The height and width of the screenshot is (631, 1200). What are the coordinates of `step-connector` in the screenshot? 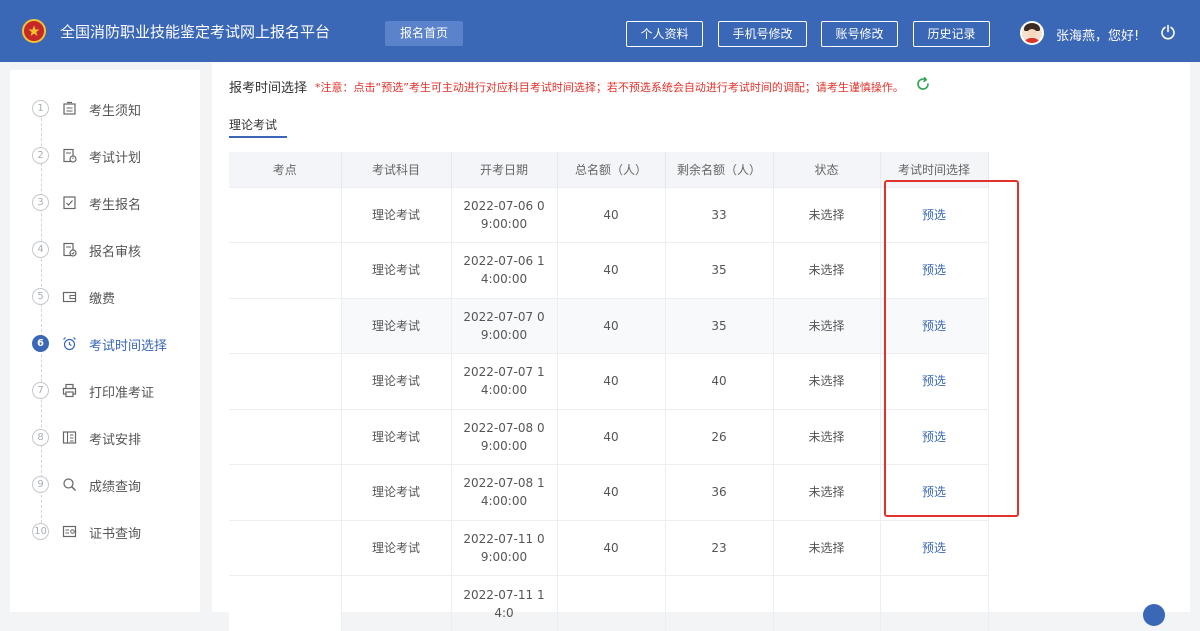 It's located at (41, 318).